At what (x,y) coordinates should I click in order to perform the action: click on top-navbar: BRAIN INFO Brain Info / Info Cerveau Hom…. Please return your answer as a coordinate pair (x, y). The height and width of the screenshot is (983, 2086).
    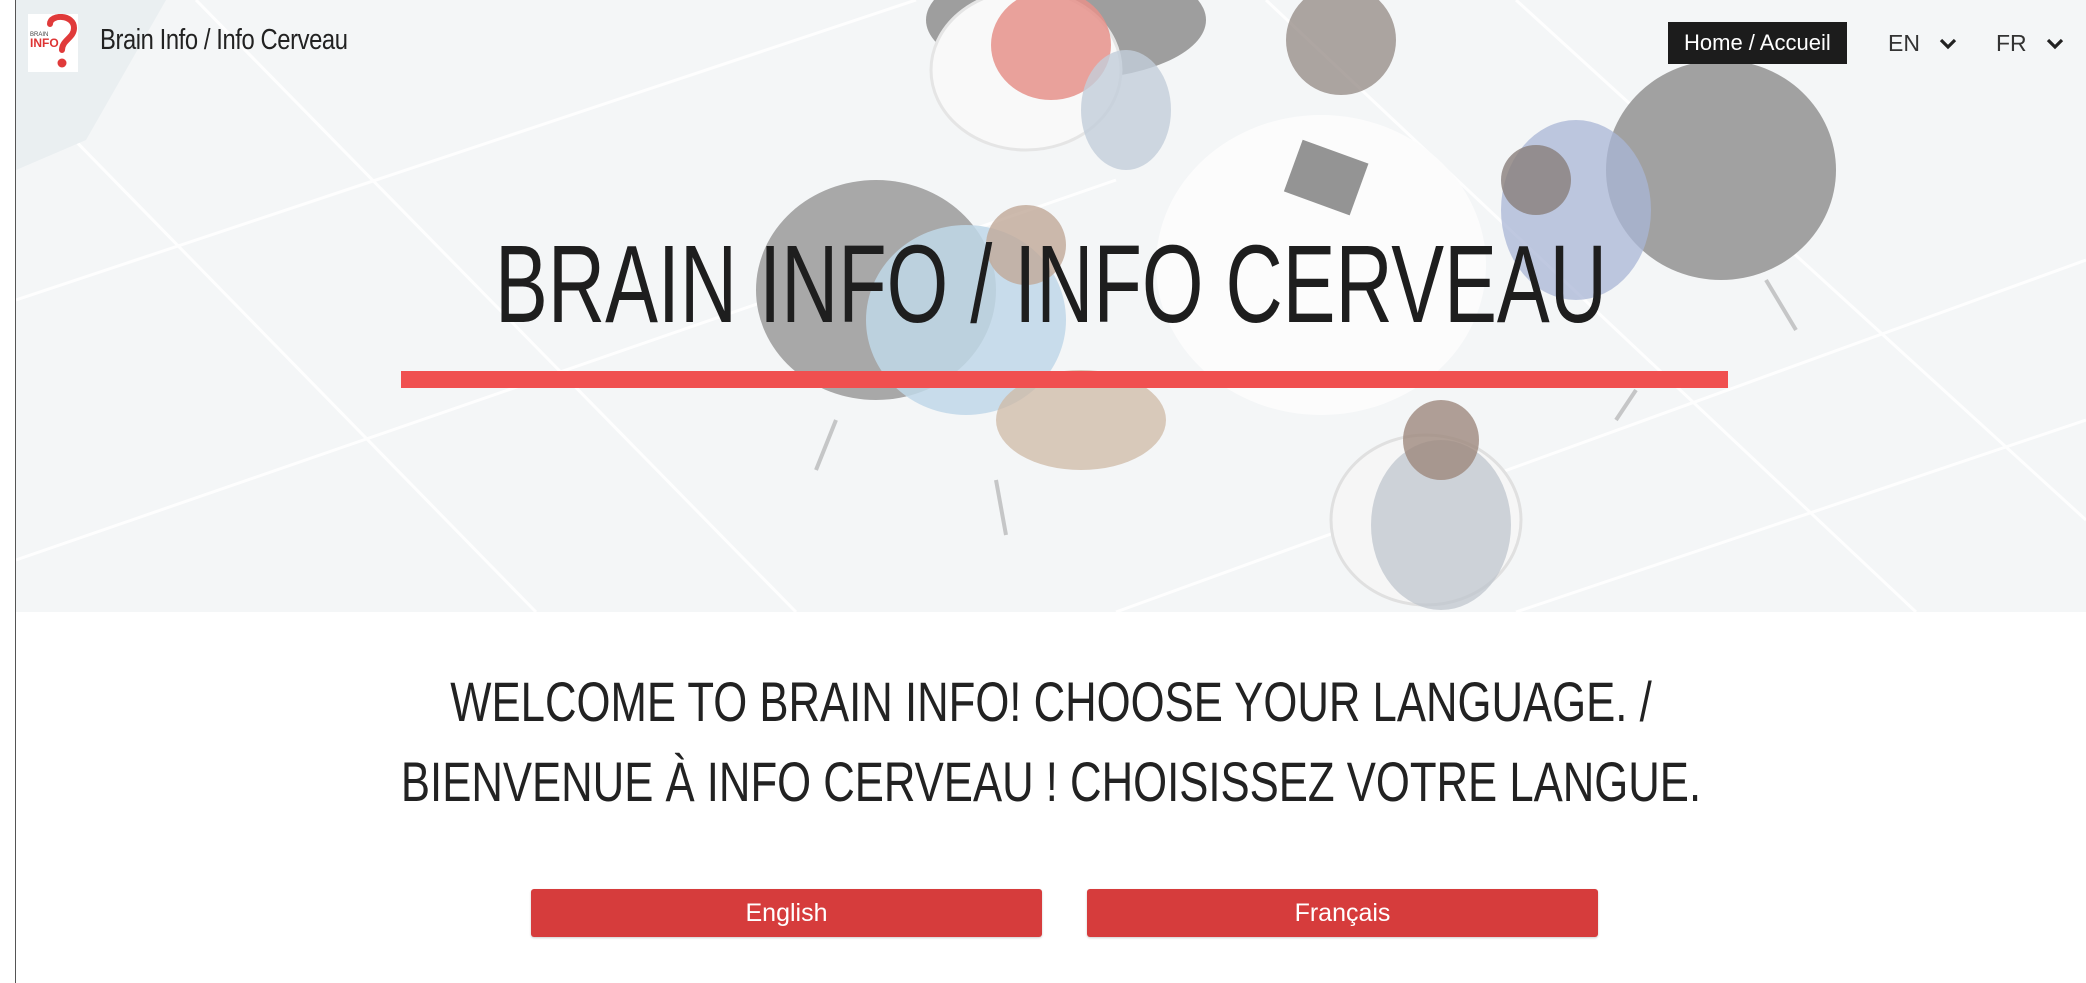
    Looking at the image, I should click on (1051, 44).